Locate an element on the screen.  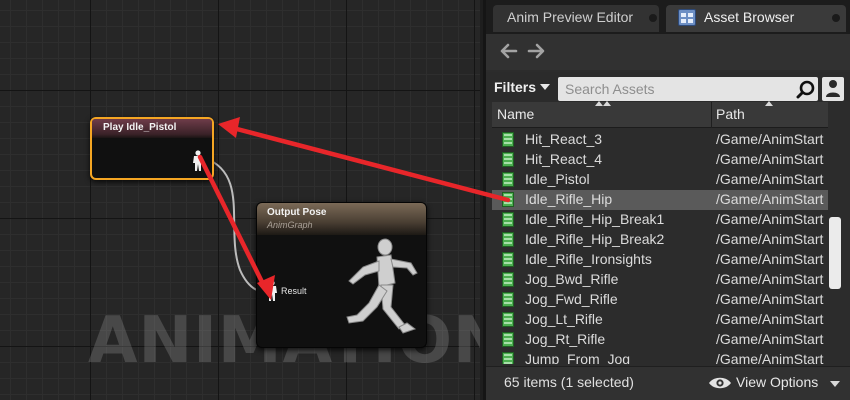
asset-row: Jog_Rt_Rifle/Game/AnimStarterPack is located at coordinates (660, 340).